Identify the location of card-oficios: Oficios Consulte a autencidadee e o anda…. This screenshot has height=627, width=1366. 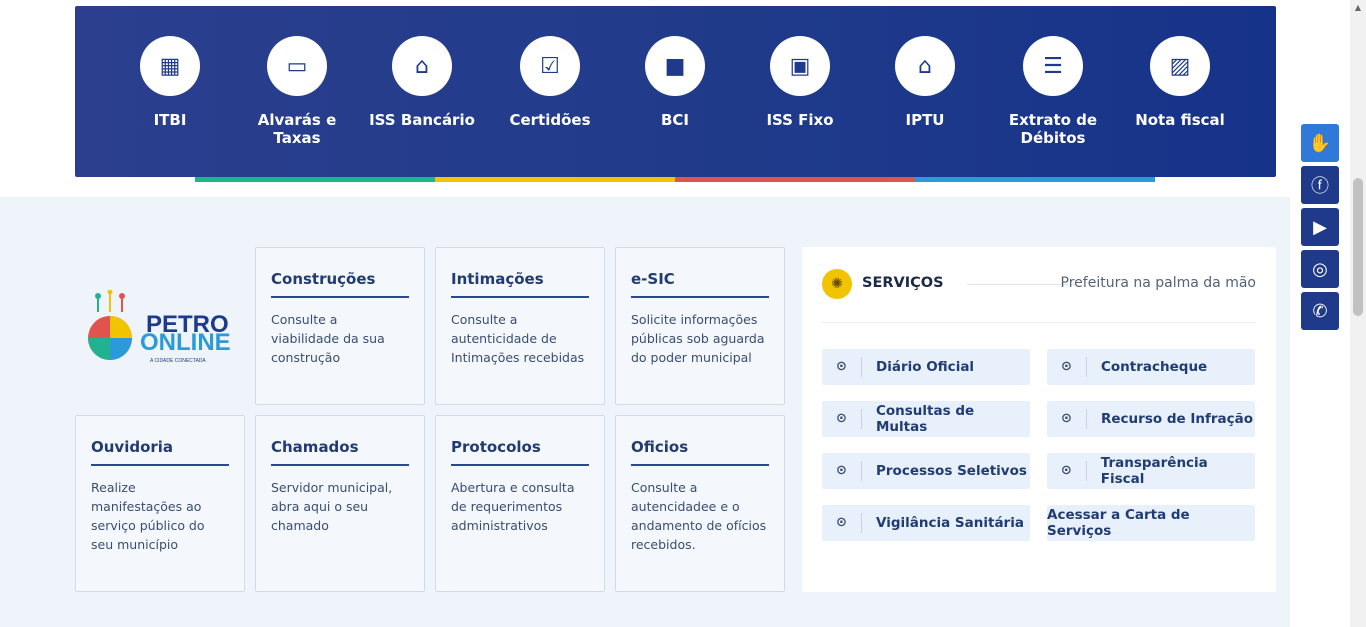
(700, 503).